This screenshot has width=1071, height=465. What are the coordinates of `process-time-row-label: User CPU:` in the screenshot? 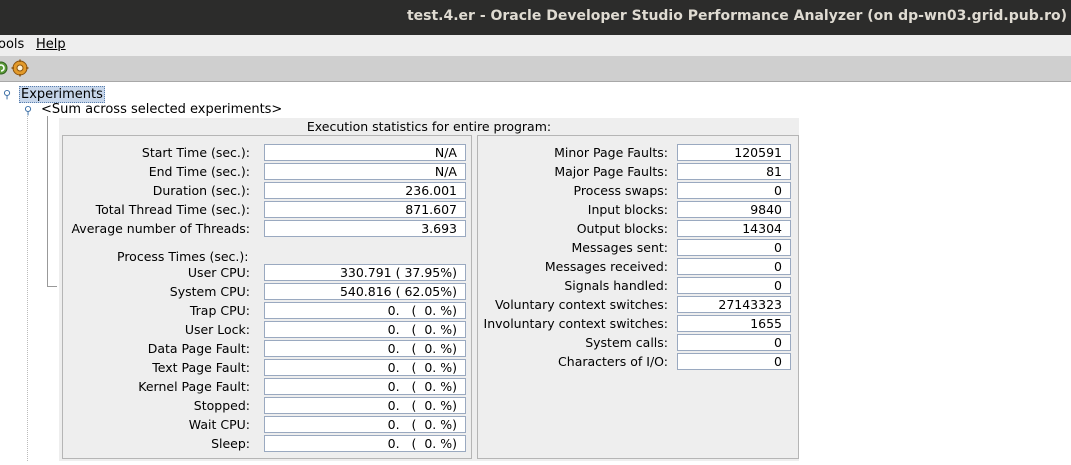 It's located at (218, 272).